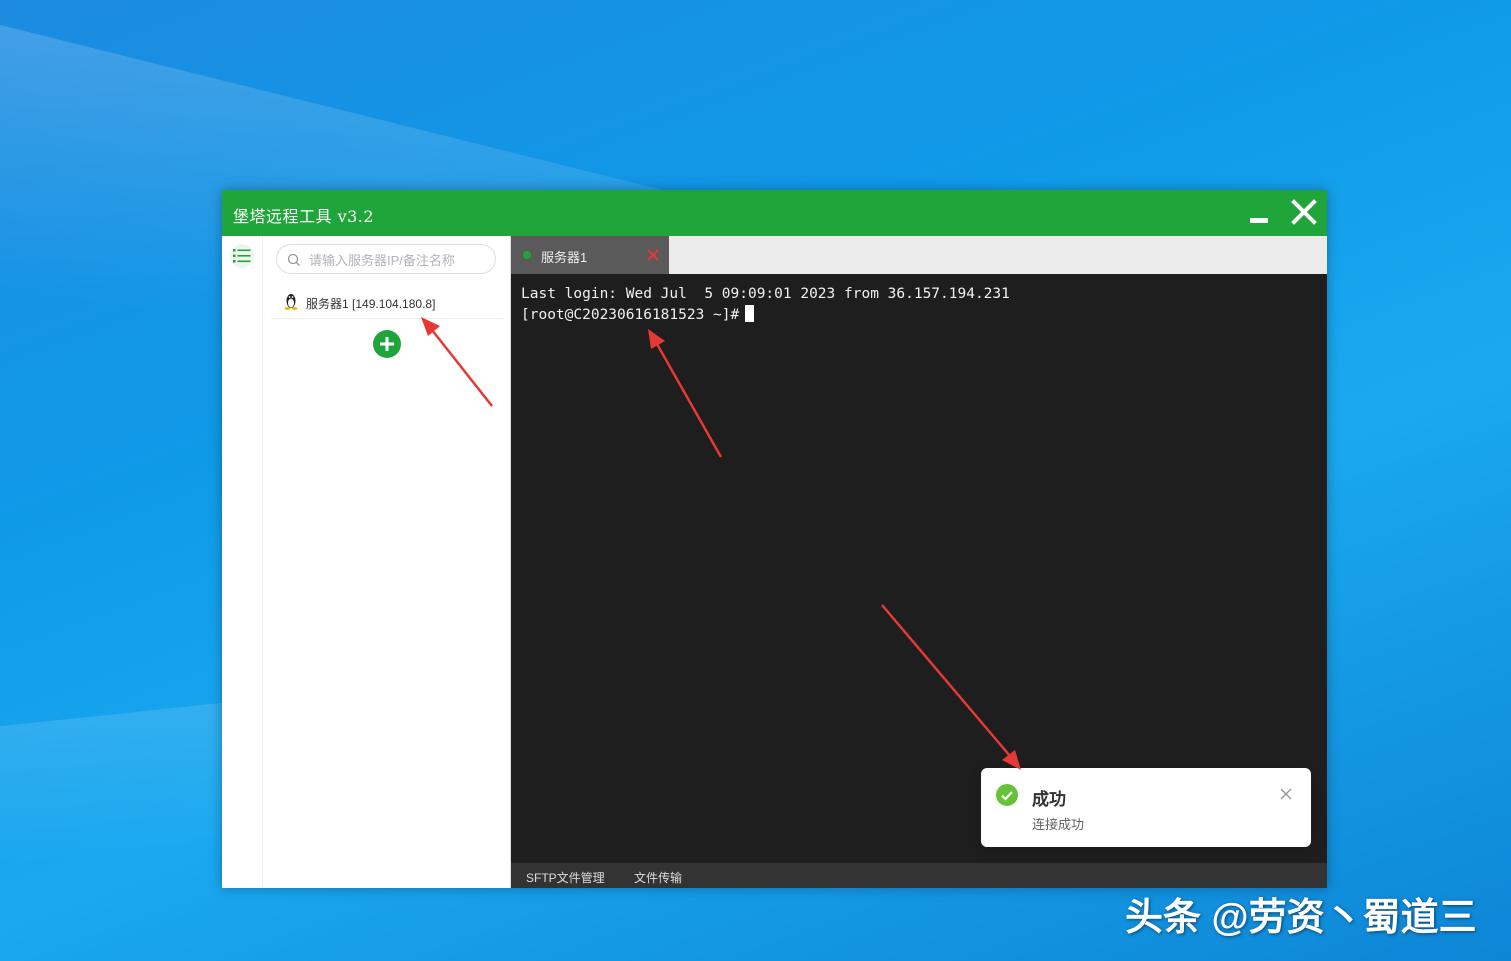 Image resolution: width=1511 pixels, height=961 pixels. What do you see at coordinates (1007, 795) in the screenshot?
I see `check-circle-icon` at bounding box center [1007, 795].